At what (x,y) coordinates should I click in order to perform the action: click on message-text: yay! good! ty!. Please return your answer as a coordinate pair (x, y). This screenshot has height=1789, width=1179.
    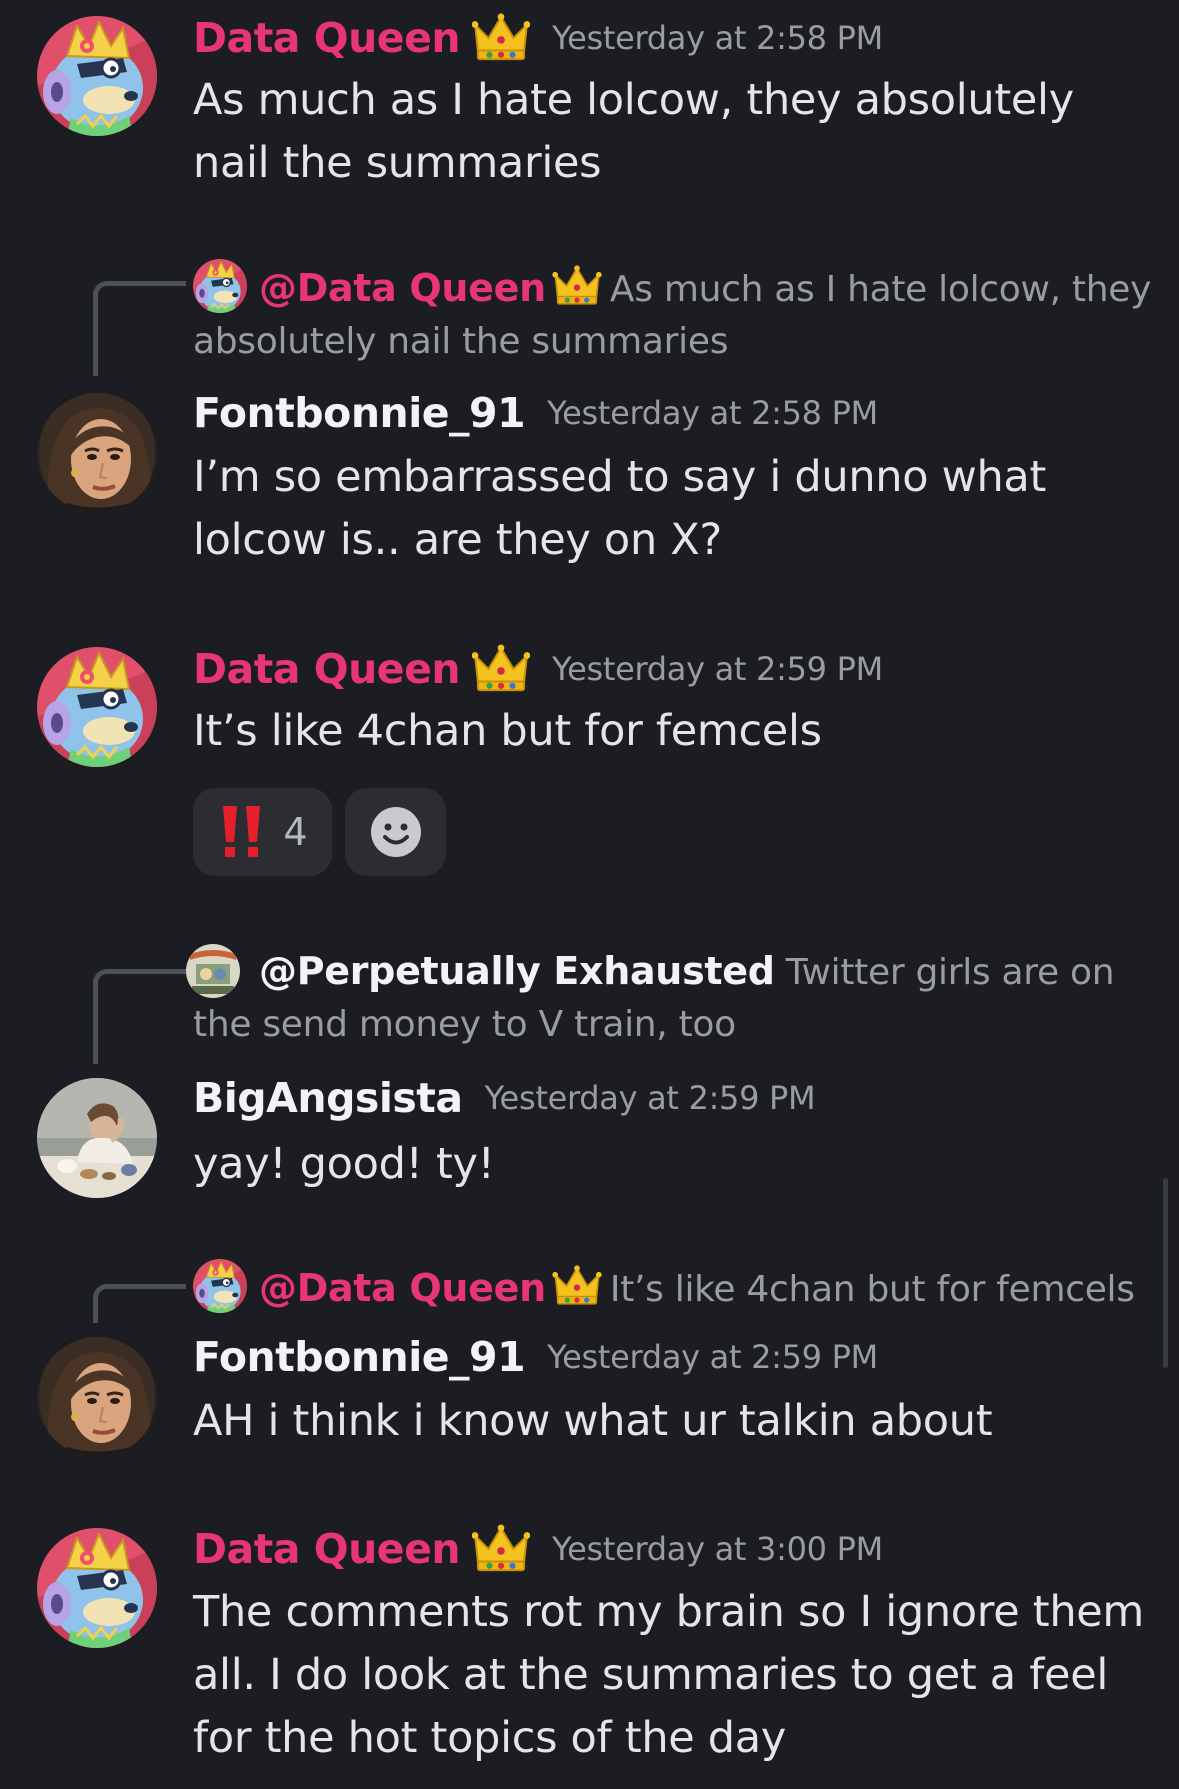
    Looking at the image, I should click on (344, 1164).